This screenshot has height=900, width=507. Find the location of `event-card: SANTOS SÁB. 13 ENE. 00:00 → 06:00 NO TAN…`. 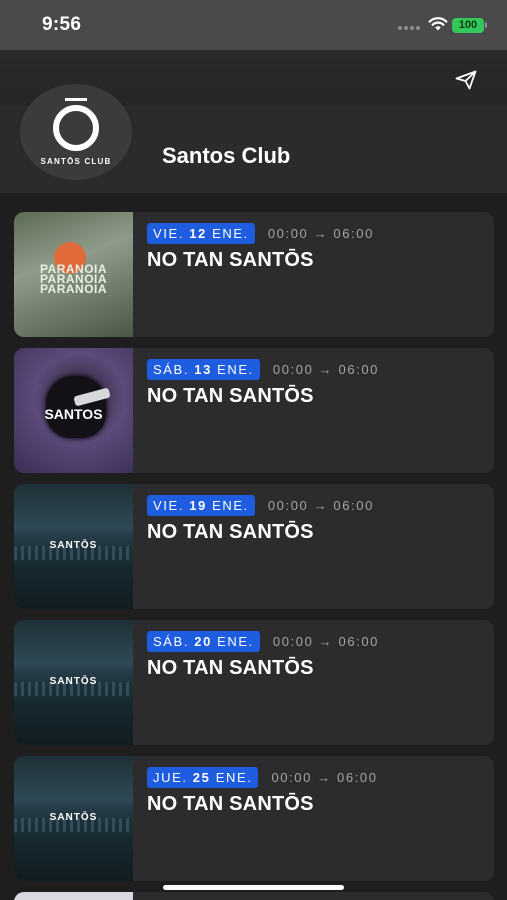

event-card: SANTOS SÁB. 13 ENE. 00:00 → 06:00 NO TAN… is located at coordinates (254, 410).